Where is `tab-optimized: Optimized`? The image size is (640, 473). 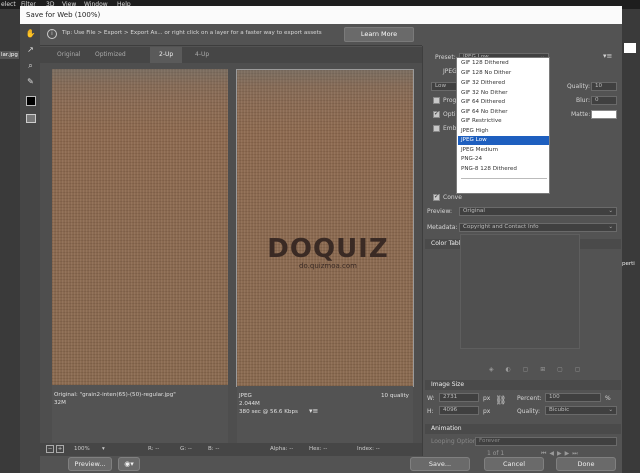
tab-optimized: Optimized is located at coordinates (110, 55).